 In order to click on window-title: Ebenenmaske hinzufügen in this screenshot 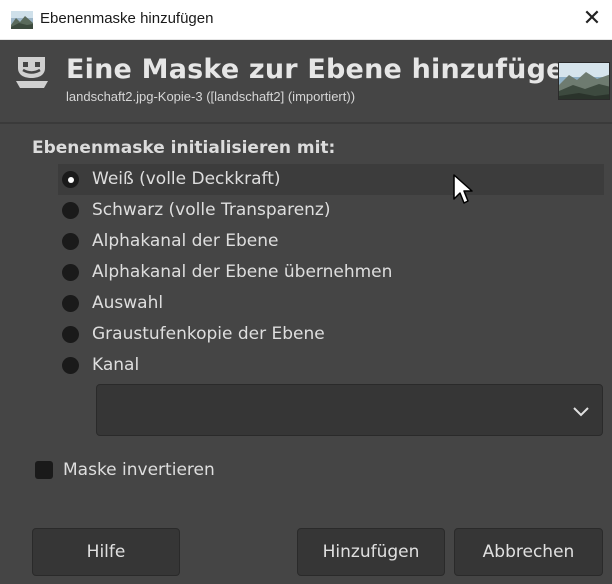, I will do `click(127, 18)`.